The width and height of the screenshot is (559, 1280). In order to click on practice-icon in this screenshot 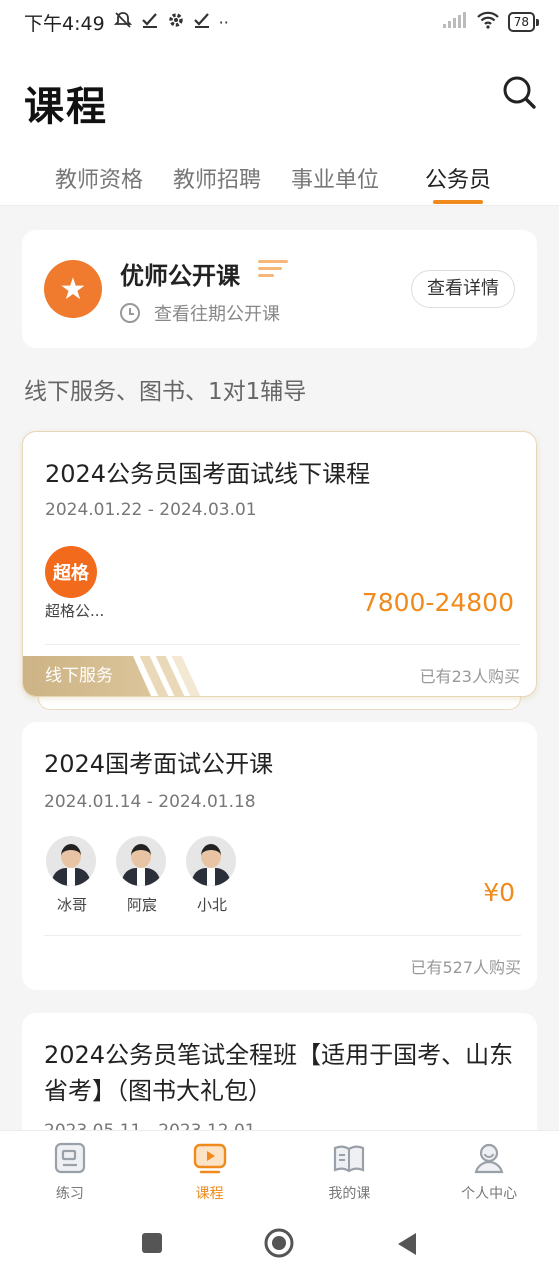, I will do `click(69, 1158)`.